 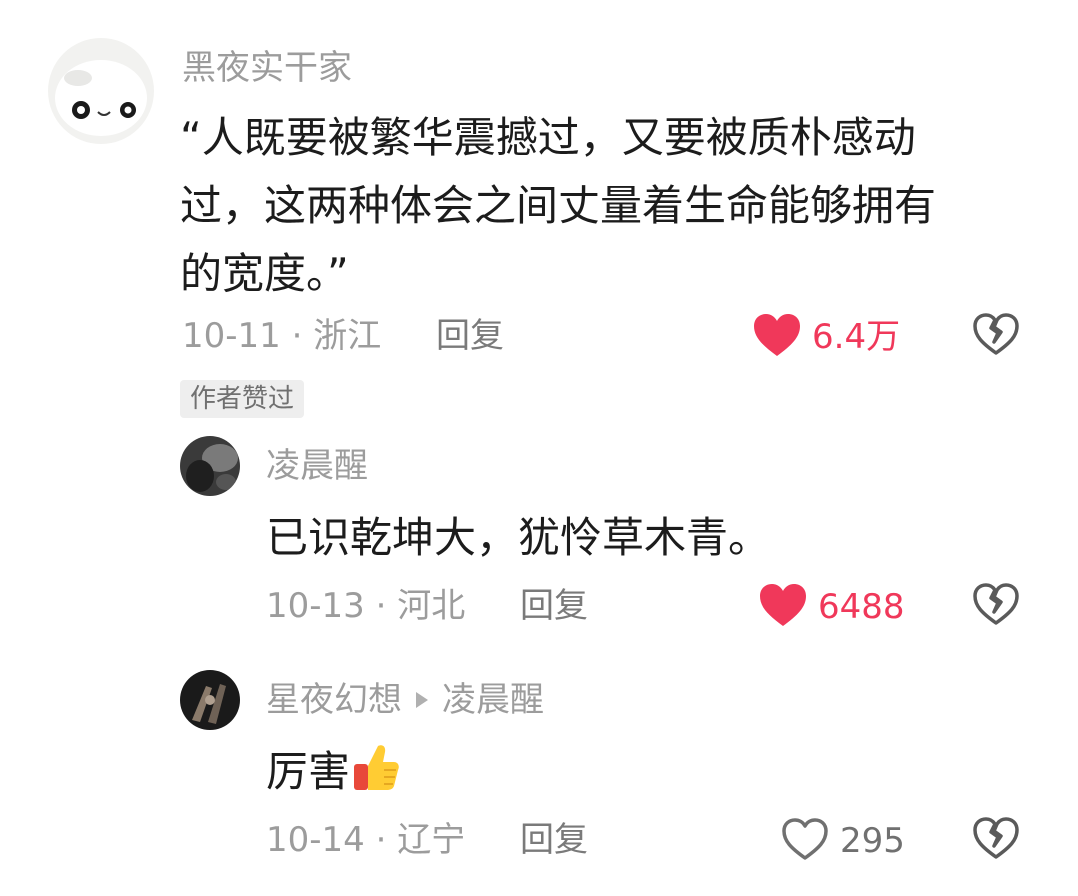 I want to click on like-count: 6488, so click(x=861, y=607).